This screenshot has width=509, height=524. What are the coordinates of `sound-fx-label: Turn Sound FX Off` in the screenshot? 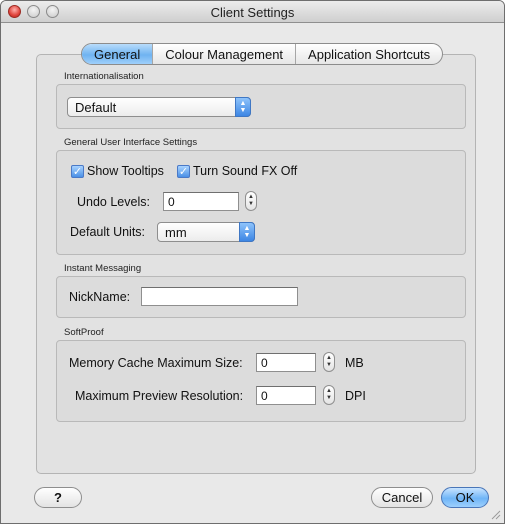 It's located at (245, 171).